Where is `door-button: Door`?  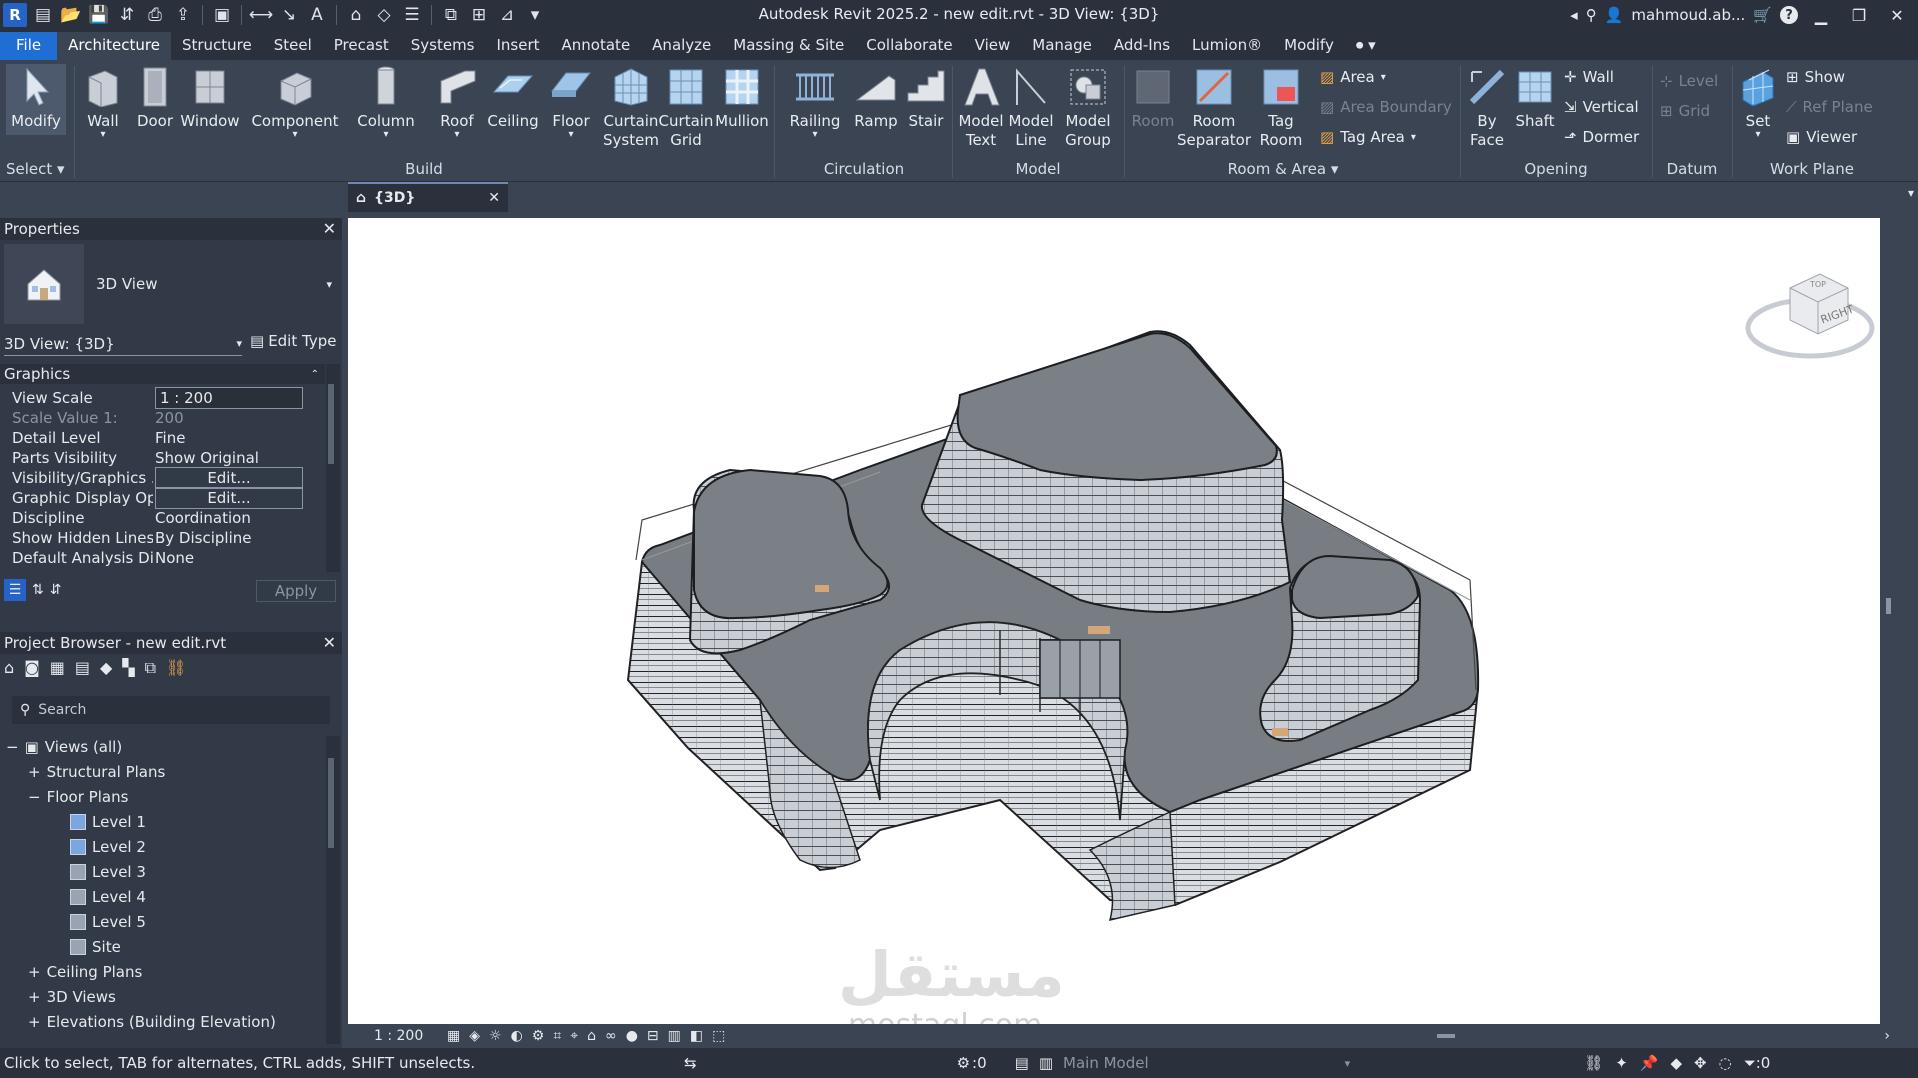 door-button: Door is located at coordinates (155, 97).